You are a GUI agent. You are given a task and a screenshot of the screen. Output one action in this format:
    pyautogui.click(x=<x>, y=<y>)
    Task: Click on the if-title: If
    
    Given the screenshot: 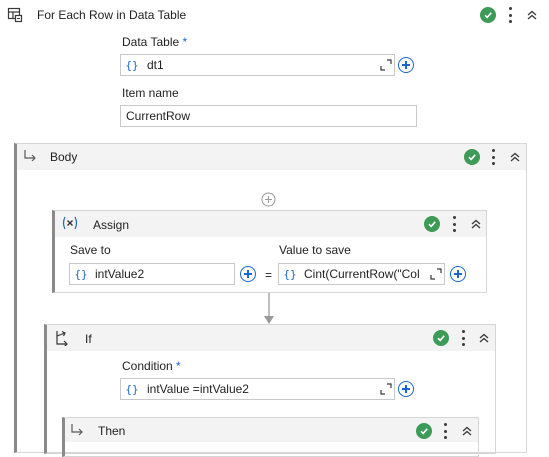 What is the action you would take?
    pyautogui.click(x=88, y=339)
    